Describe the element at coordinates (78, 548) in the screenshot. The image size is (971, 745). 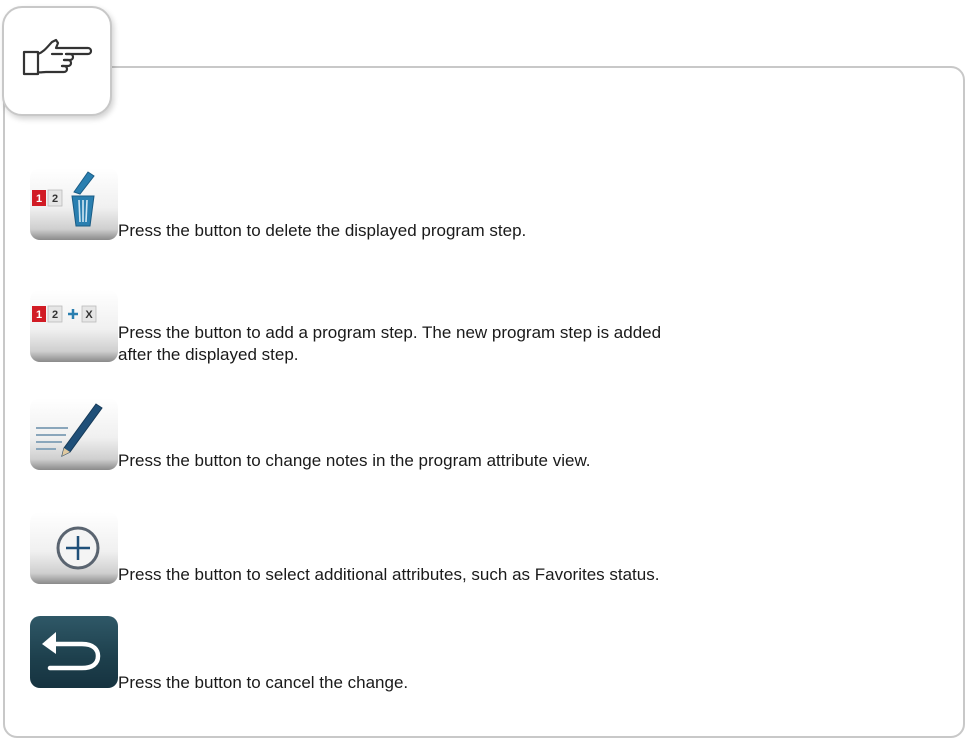
I see `plus-circle-icon` at that location.